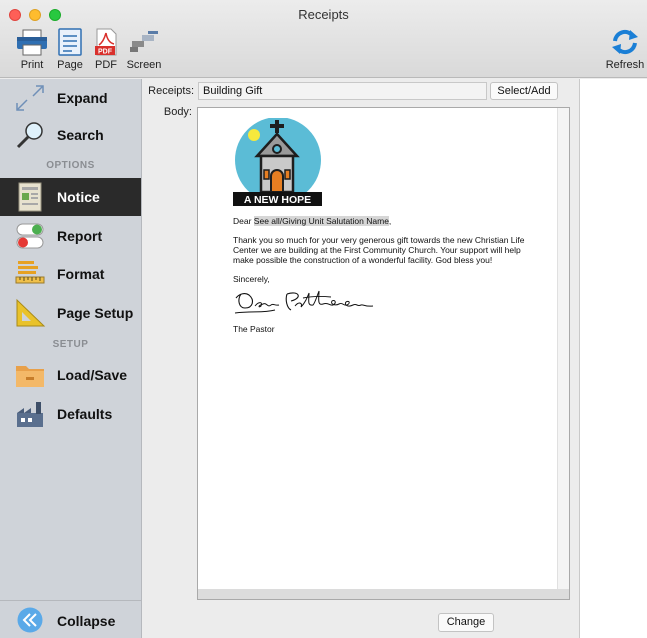 This screenshot has height=638, width=647. What do you see at coordinates (32, 42) in the screenshot?
I see `printer-icon` at bounding box center [32, 42].